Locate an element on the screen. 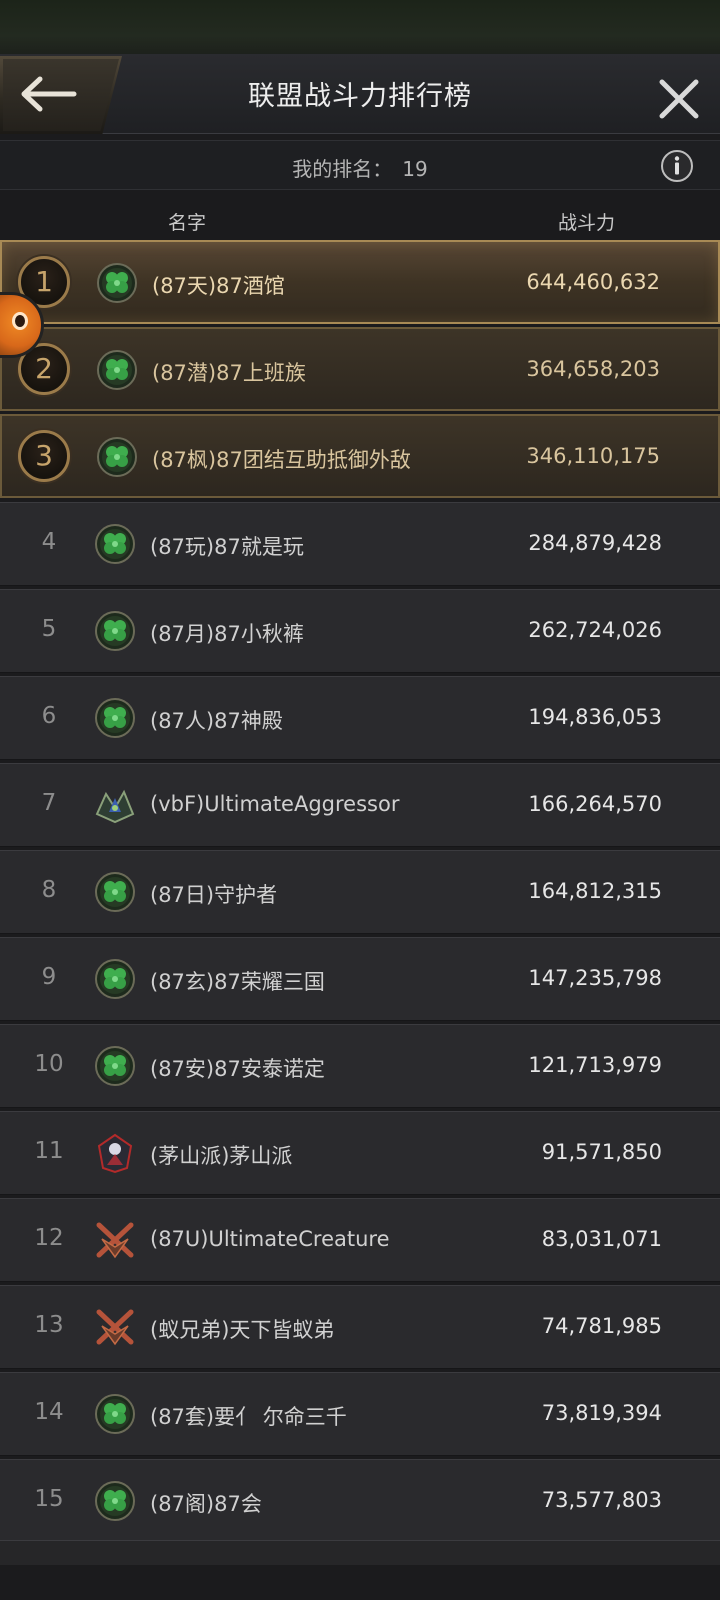  info-icon is located at coordinates (677, 166).